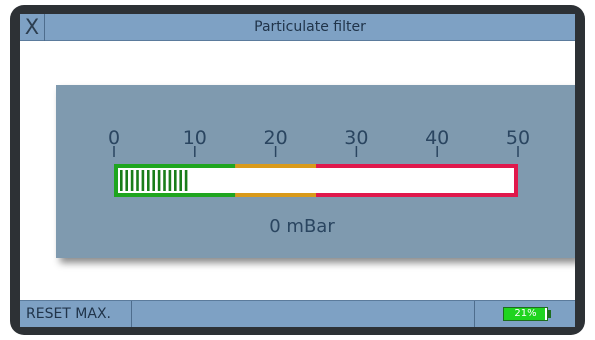 This screenshot has height=340, width=595. Describe the element at coordinates (195, 138) in the screenshot. I see `scale-label: 10` at that location.